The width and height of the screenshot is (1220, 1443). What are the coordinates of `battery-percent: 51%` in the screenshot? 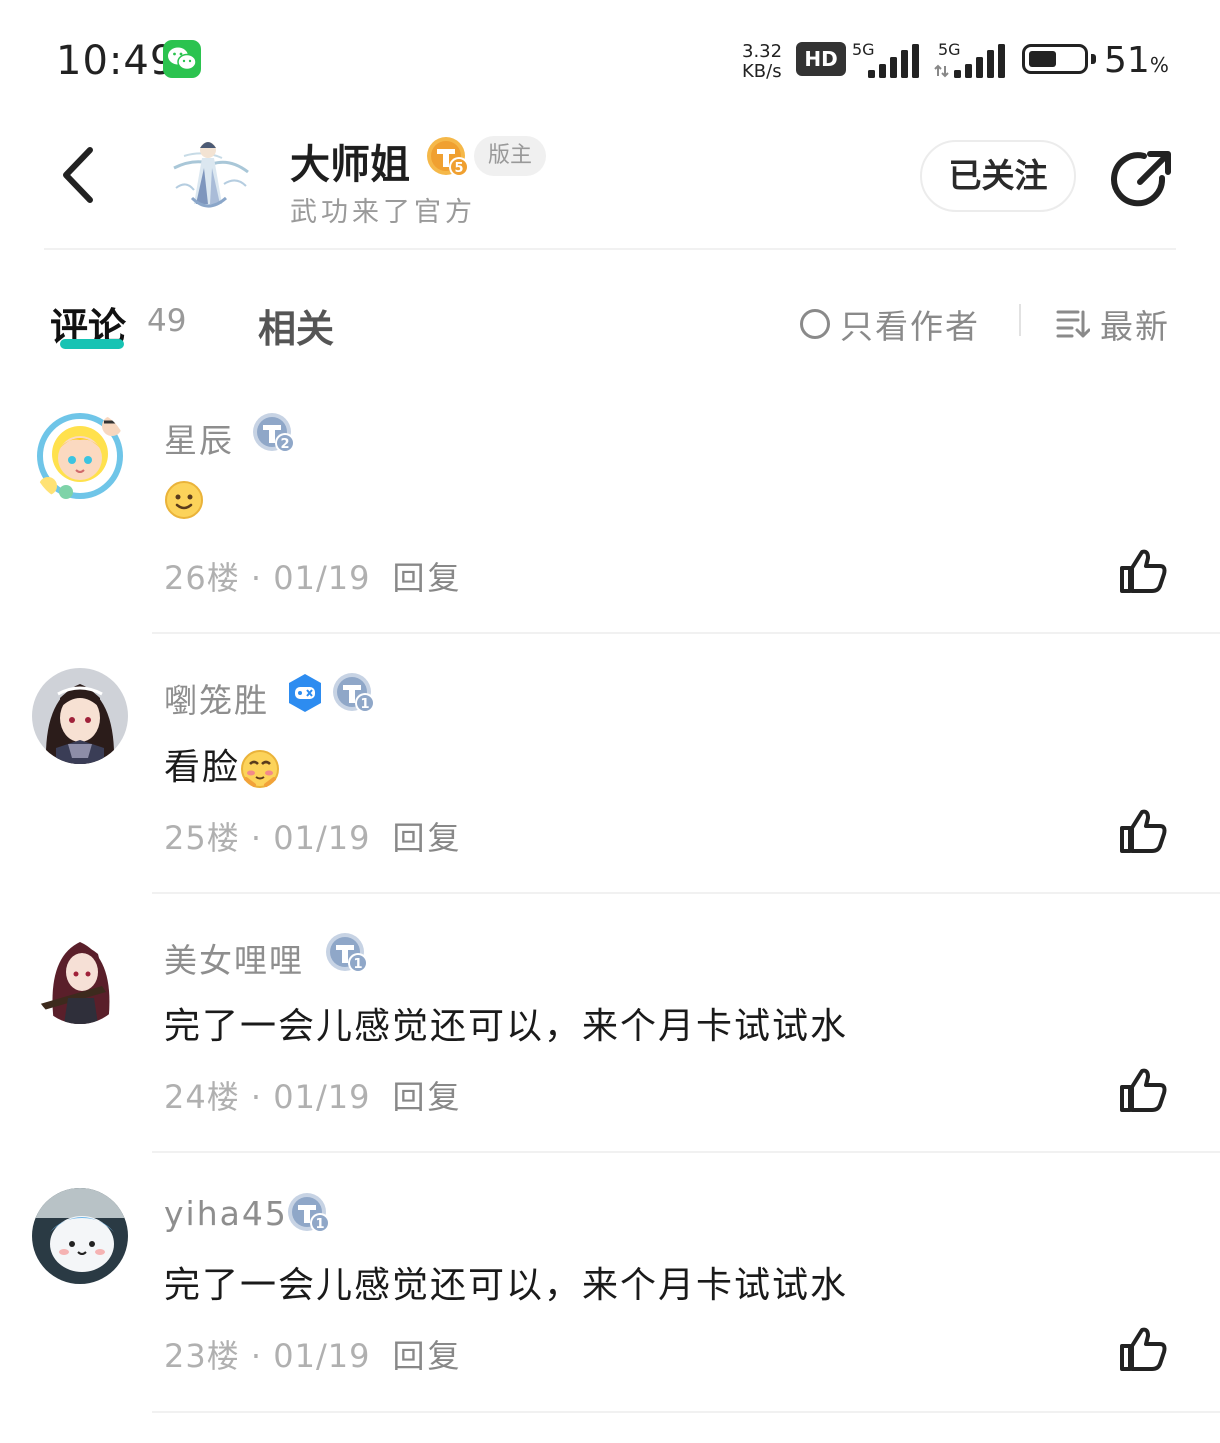 It's located at (1136, 60).